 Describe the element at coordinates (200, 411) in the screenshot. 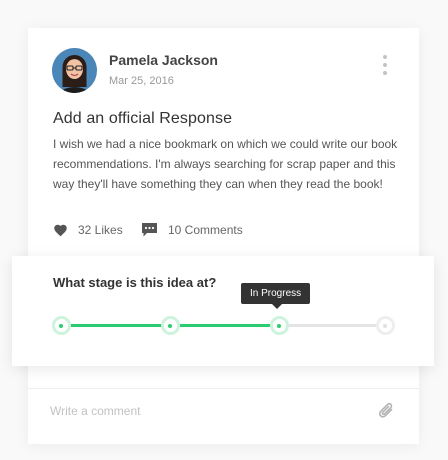

I see `comment-input` at that location.